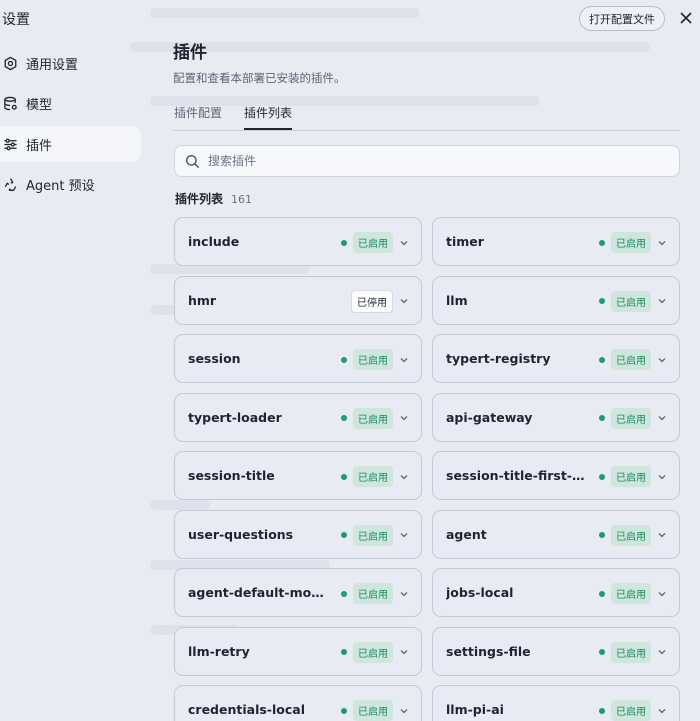 This screenshot has width=700, height=721. I want to click on plugin-card: agent-default-model 已启用, so click(298, 592).